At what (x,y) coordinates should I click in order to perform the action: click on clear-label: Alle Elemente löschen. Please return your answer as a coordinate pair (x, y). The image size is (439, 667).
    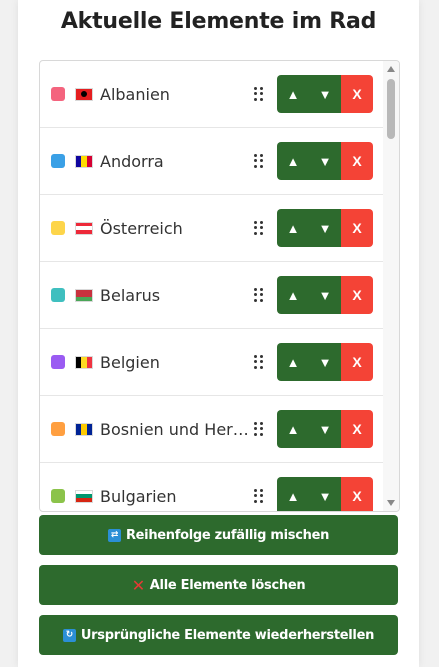
    Looking at the image, I should click on (227, 585).